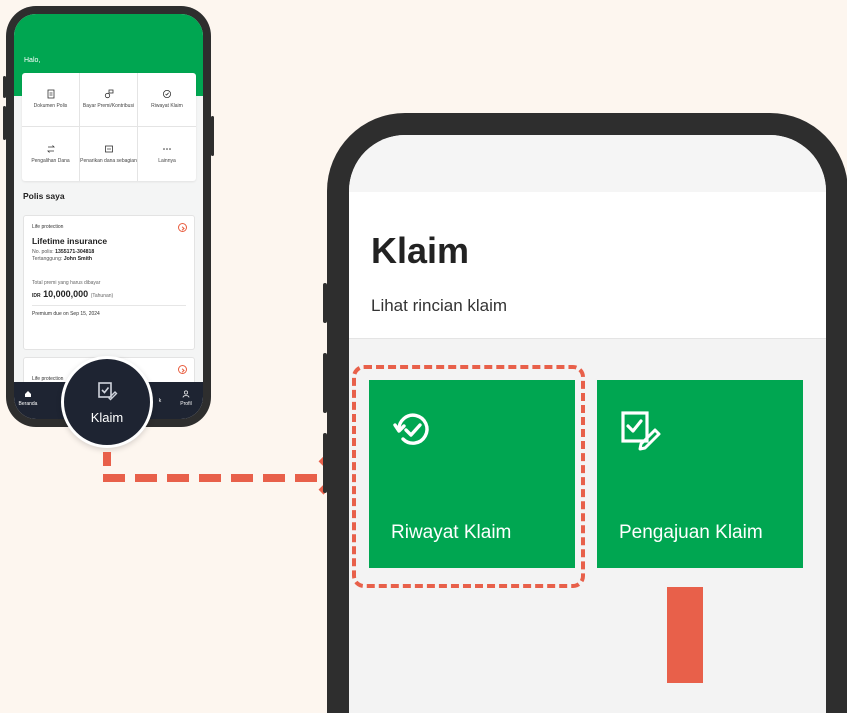 This screenshot has width=847, height=713. I want to click on policy-category: Life protection, so click(48, 227).